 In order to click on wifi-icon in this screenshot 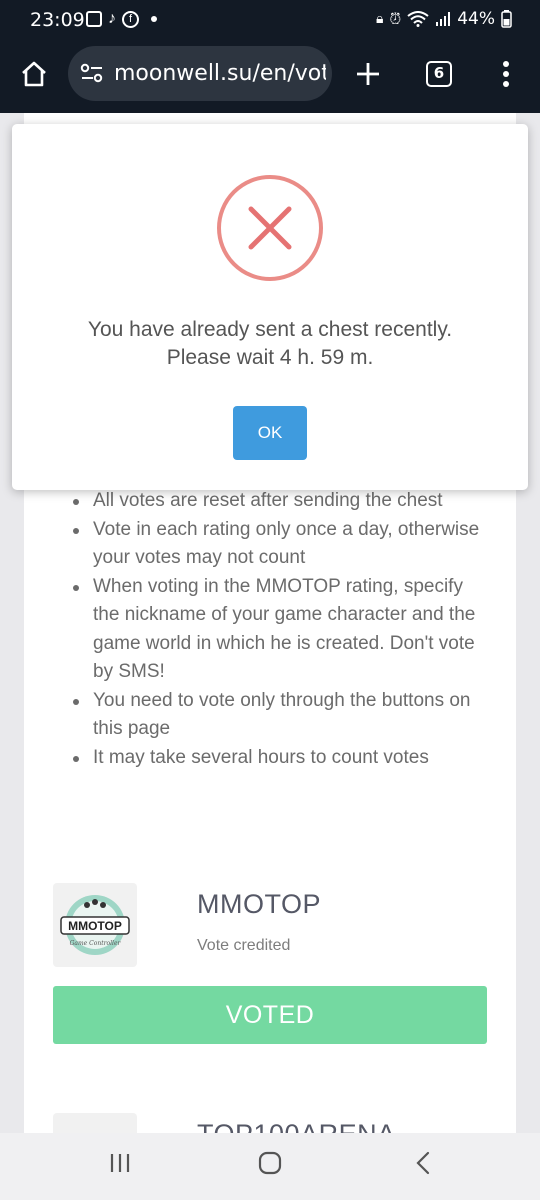, I will do `click(418, 19)`.